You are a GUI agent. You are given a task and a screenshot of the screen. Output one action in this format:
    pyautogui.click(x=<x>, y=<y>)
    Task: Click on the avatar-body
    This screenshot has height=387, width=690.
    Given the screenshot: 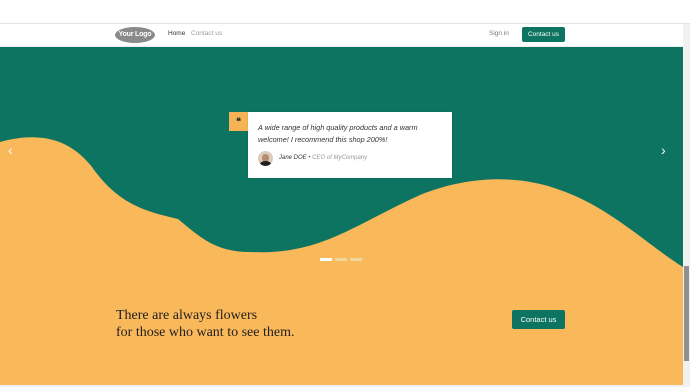 What is the action you would take?
    pyautogui.click(x=265, y=163)
    